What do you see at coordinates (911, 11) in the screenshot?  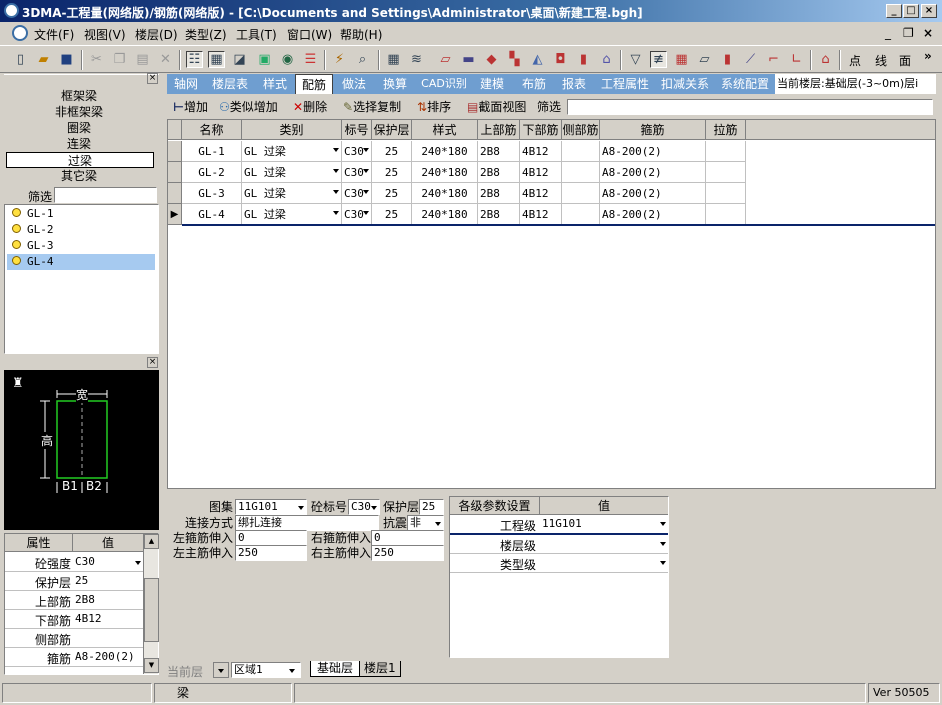 I see `maximize-button: □` at bounding box center [911, 11].